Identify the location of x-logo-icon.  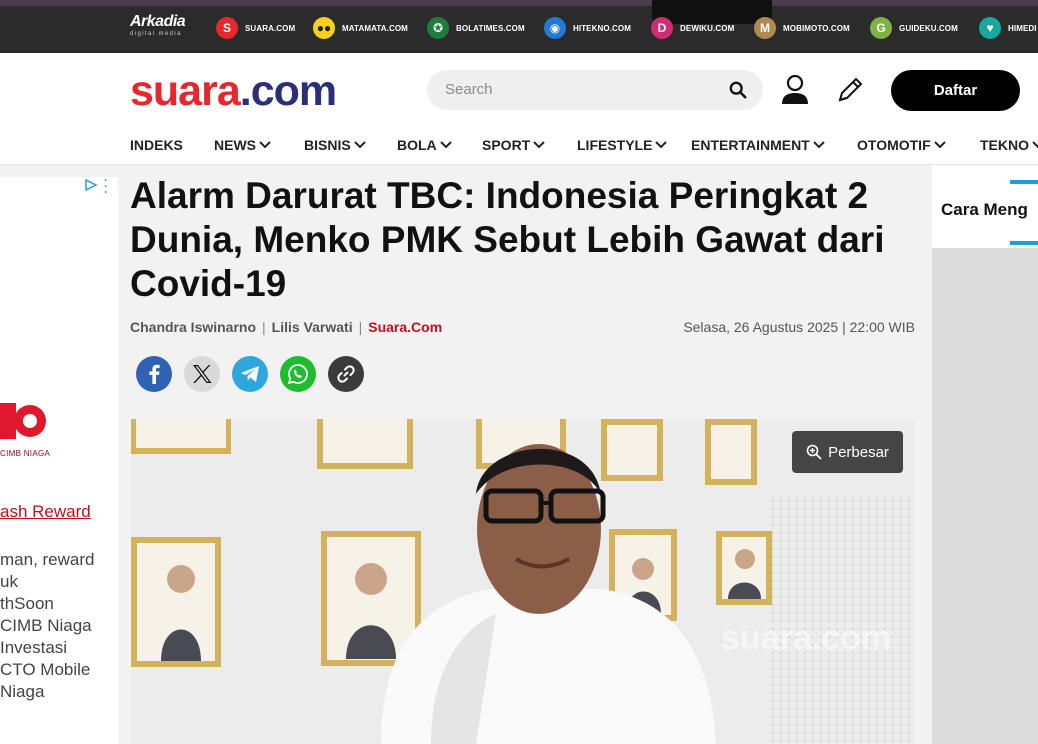
(202, 374).